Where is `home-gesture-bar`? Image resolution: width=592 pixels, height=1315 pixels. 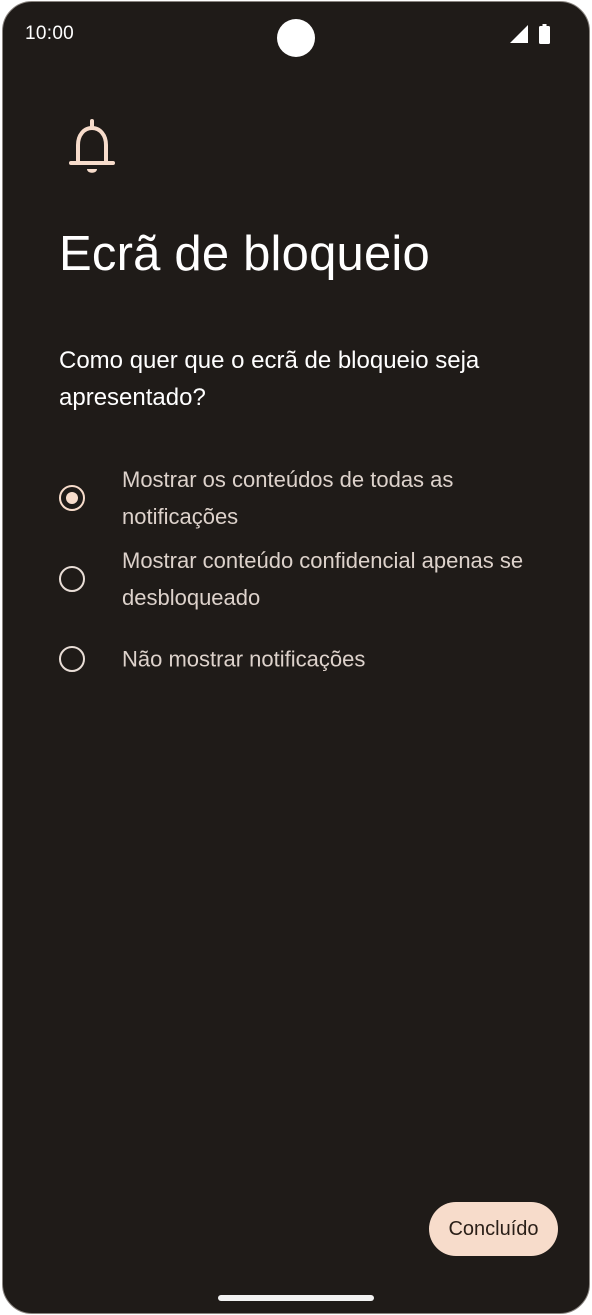
home-gesture-bar is located at coordinates (296, 1298).